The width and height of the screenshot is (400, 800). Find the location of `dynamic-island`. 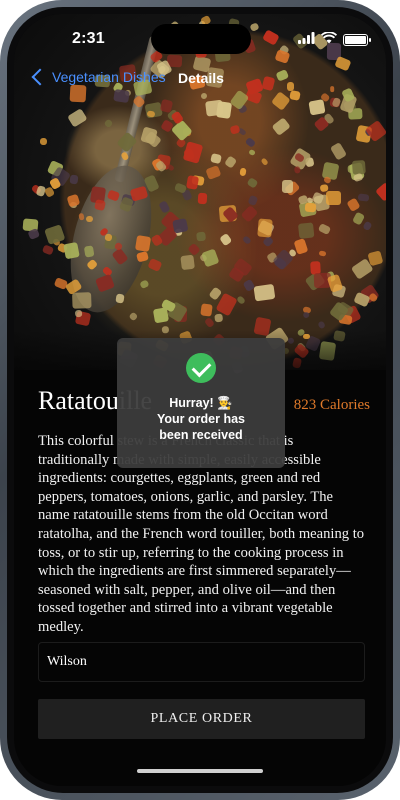

dynamic-island is located at coordinates (201, 39).